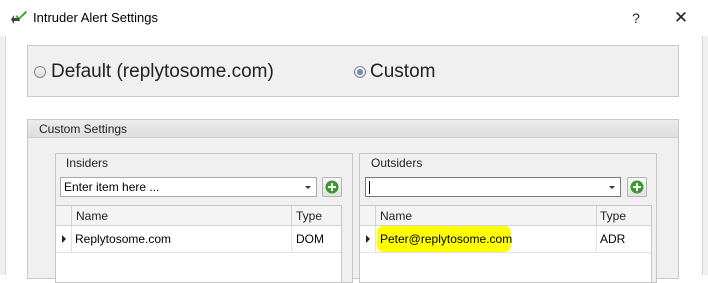  I want to click on insiders-row-name: Replytosome.com, so click(123, 239).